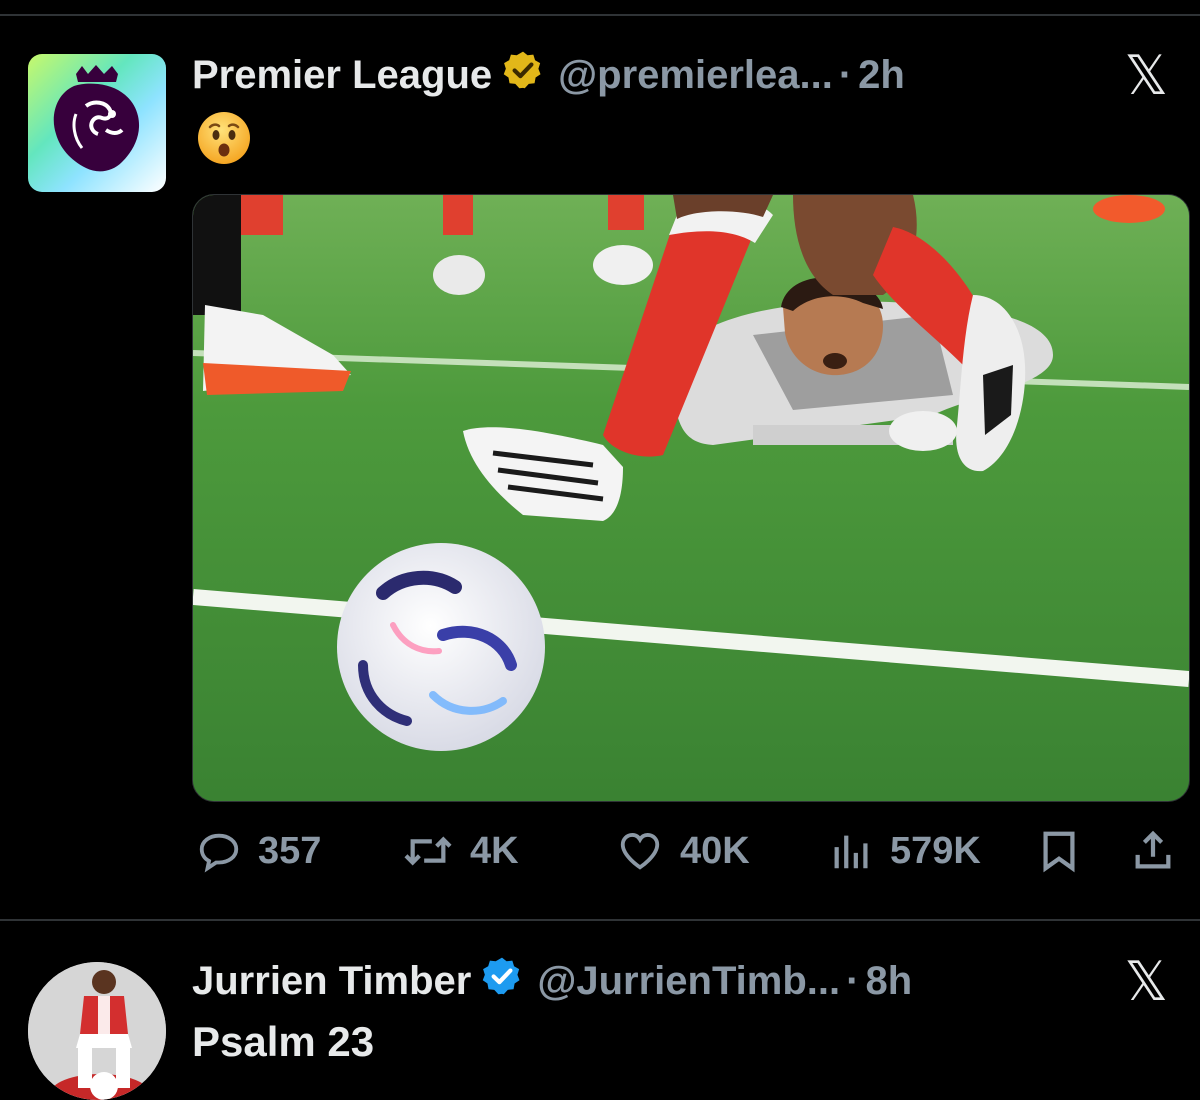 The height and width of the screenshot is (1100, 1200). I want to click on like-count: 40K, so click(715, 850).